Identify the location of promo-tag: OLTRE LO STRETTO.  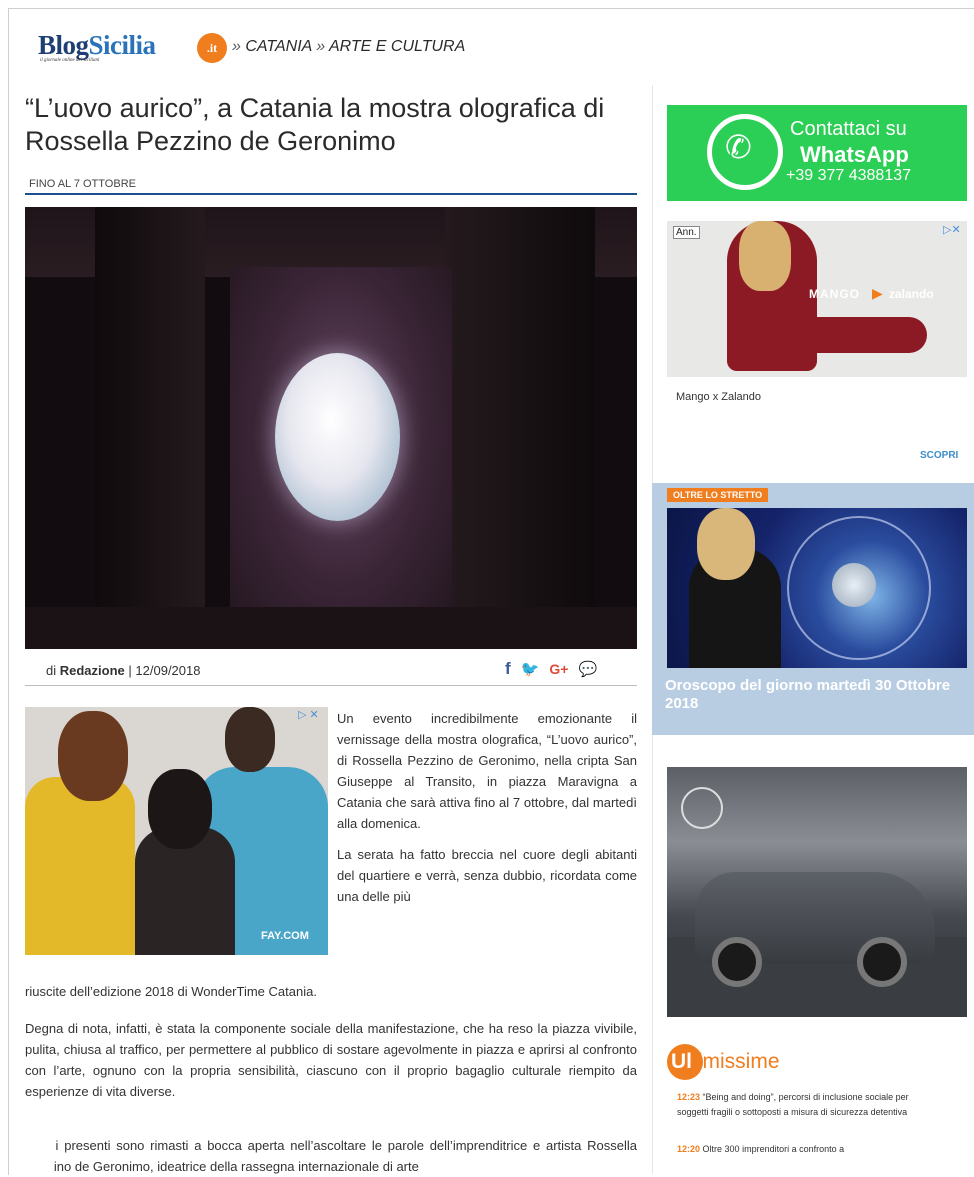
(718, 495).